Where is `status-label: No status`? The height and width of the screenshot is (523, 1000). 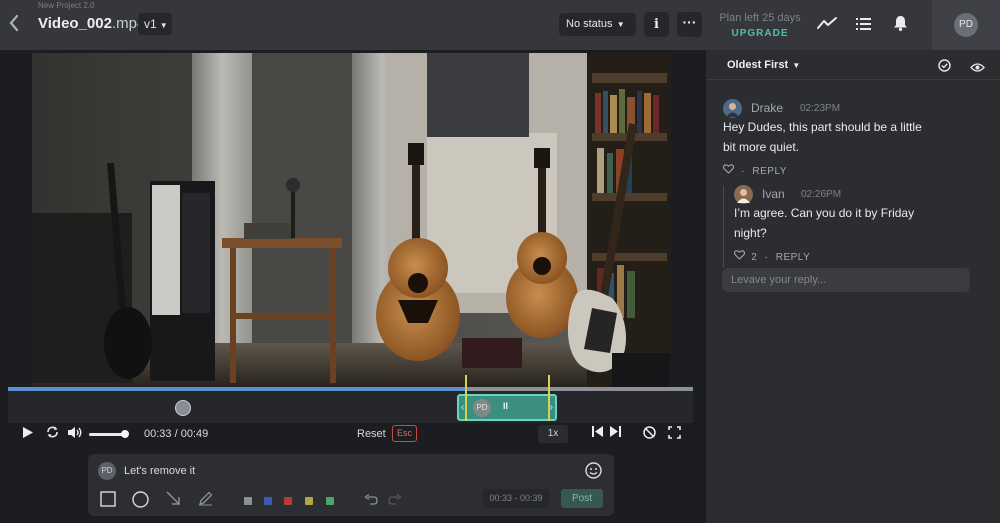 status-label: No status is located at coordinates (589, 24).